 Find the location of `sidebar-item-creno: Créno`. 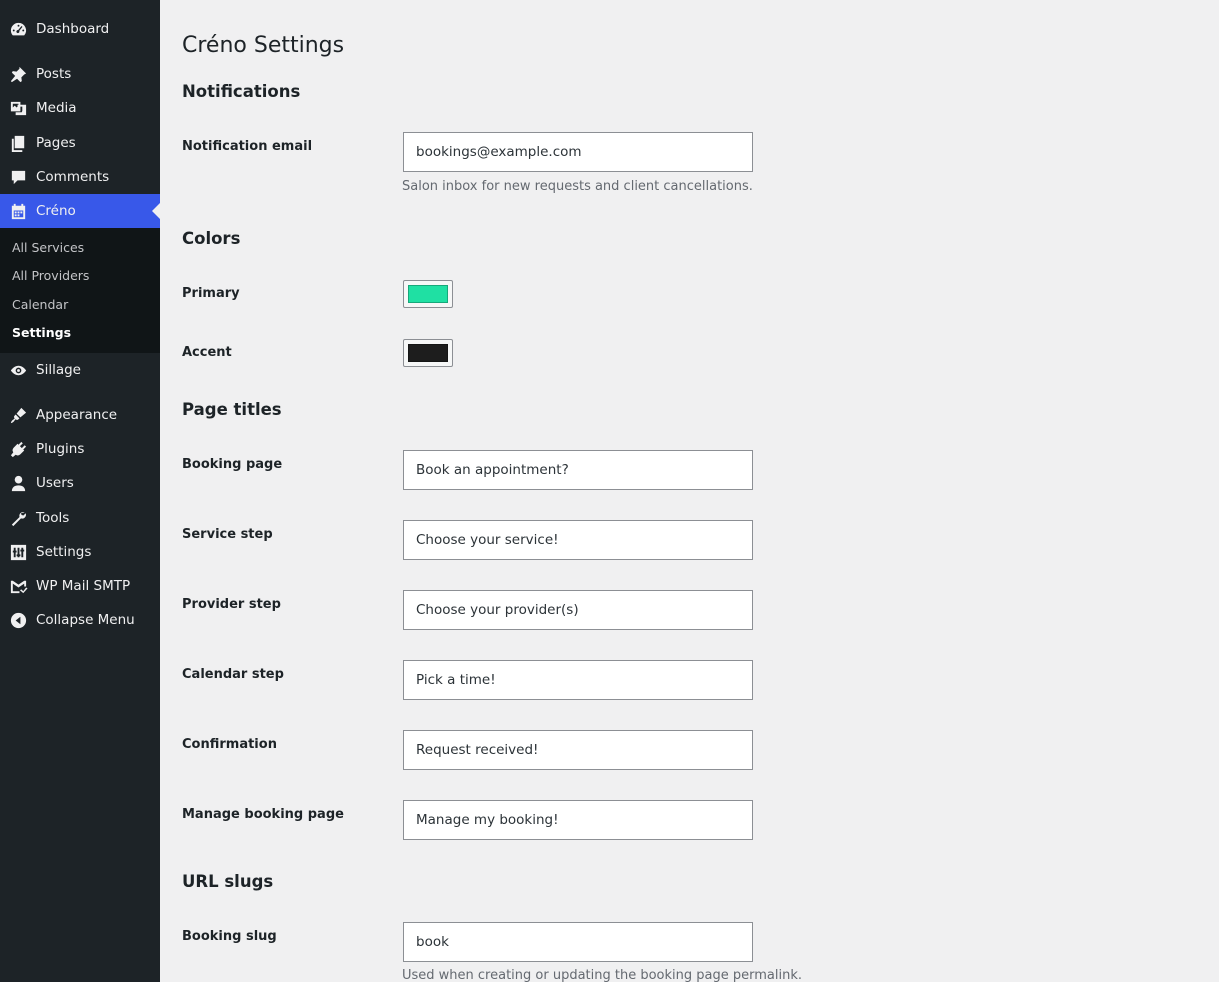

sidebar-item-creno: Créno is located at coordinates (80, 211).